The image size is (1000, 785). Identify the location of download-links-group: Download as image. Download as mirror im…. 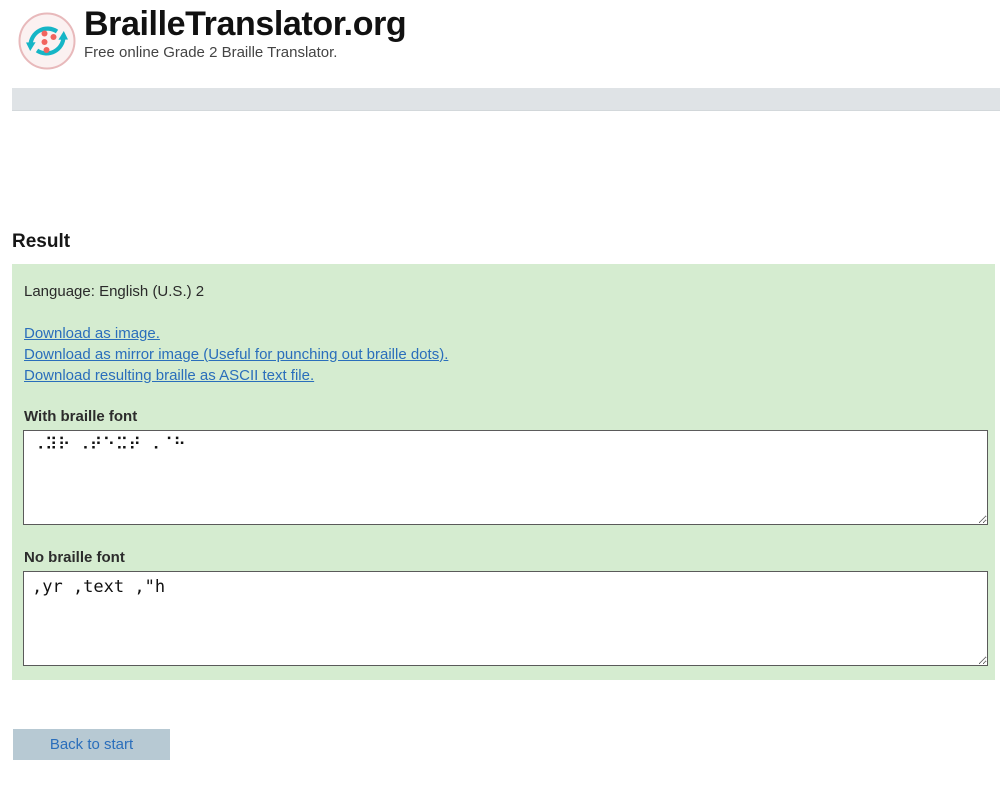
(503, 354).